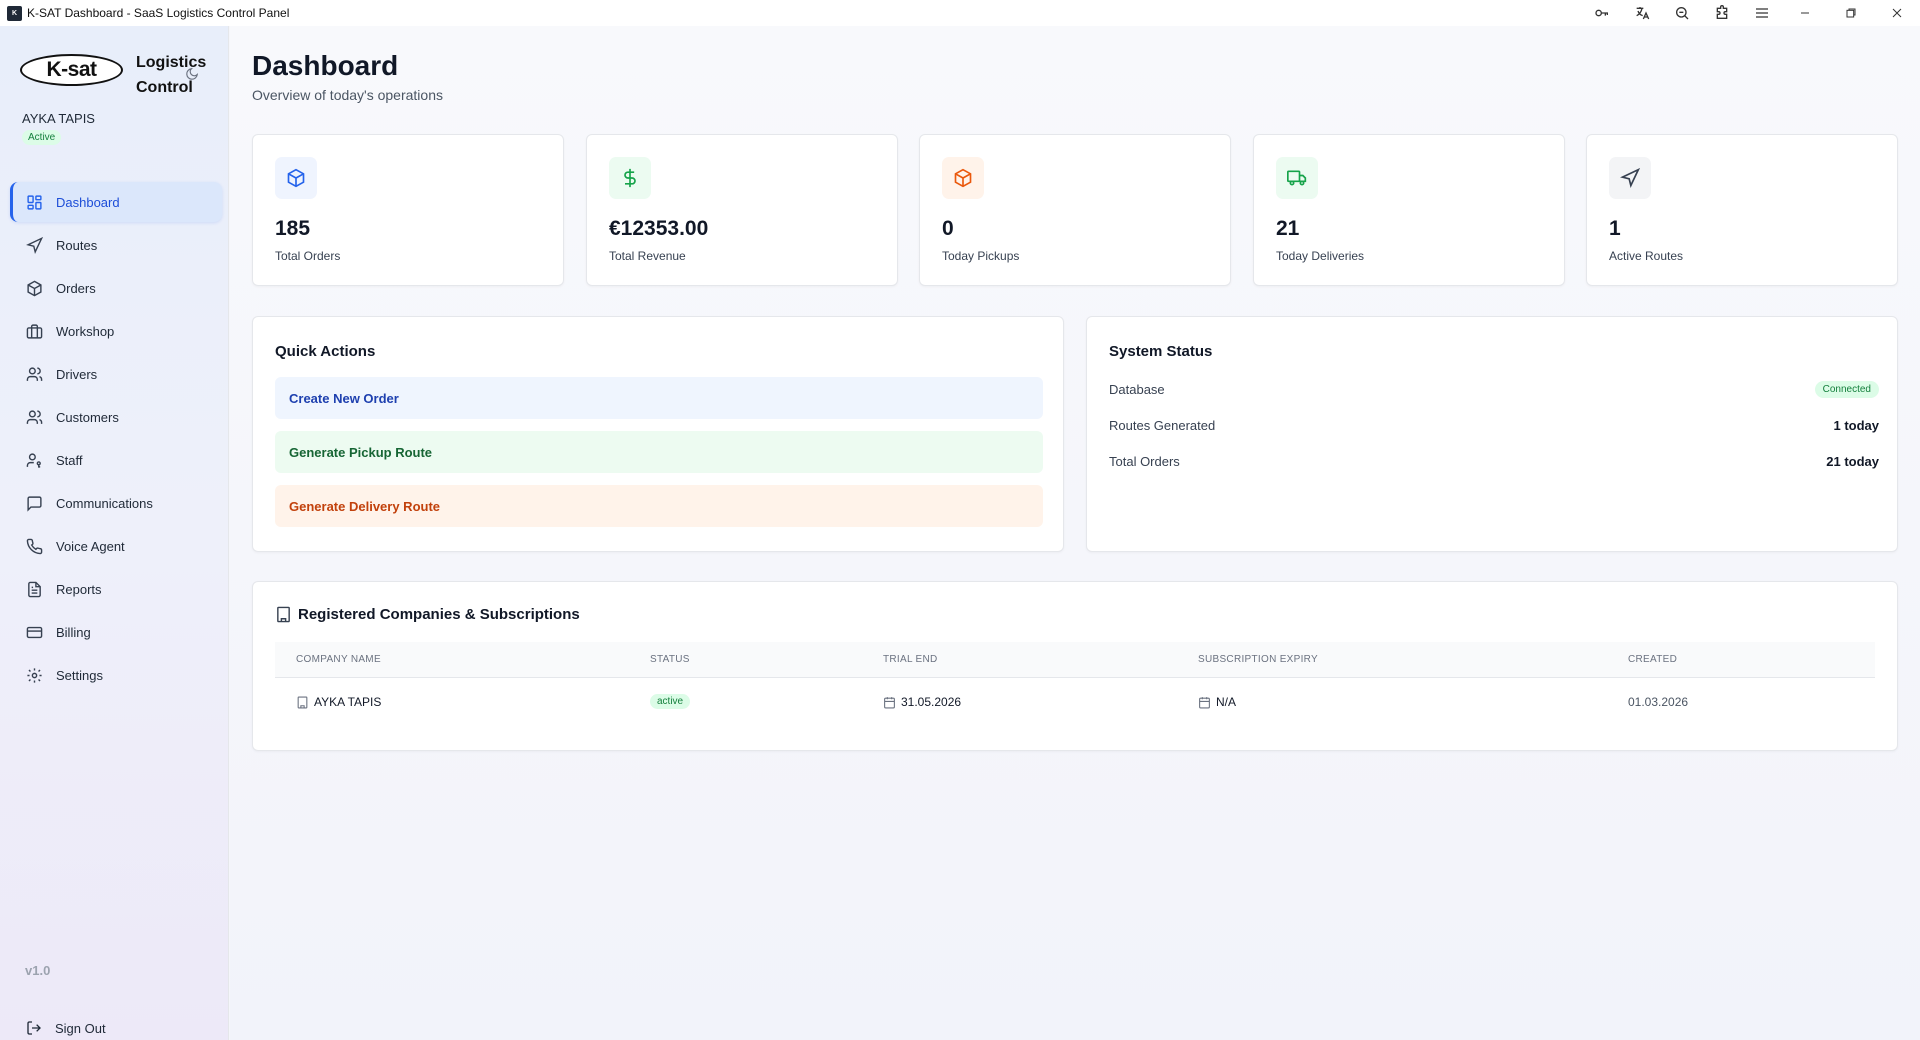  Describe the element at coordinates (77, 245) in the screenshot. I see `sidebar-item-label: Routes` at that location.